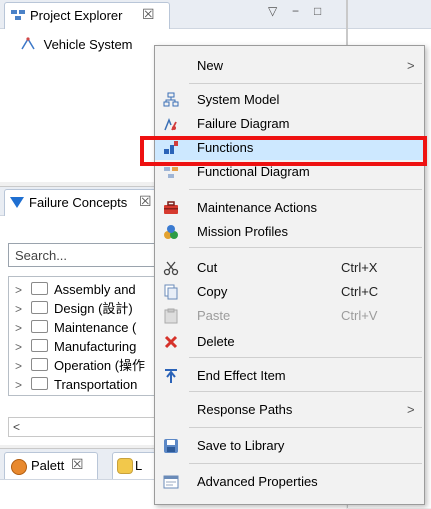 The height and width of the screenshot is (509, 431). I want to click on menu-item-save-to-library: Save to Library, so click(289, 446).